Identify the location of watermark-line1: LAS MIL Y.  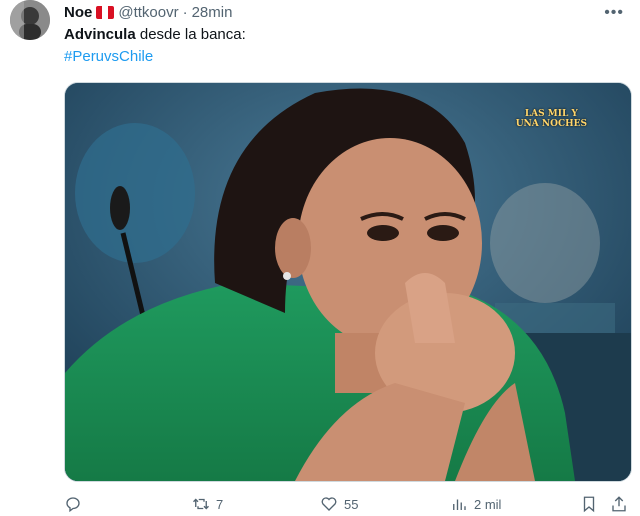
(551, 114).